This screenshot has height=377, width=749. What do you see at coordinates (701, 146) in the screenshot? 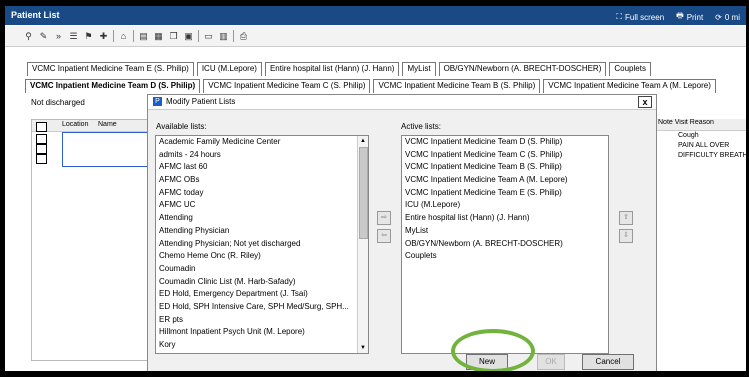
I see `table-row: PAIN ALL OVER` at bounding box center [701, 146].